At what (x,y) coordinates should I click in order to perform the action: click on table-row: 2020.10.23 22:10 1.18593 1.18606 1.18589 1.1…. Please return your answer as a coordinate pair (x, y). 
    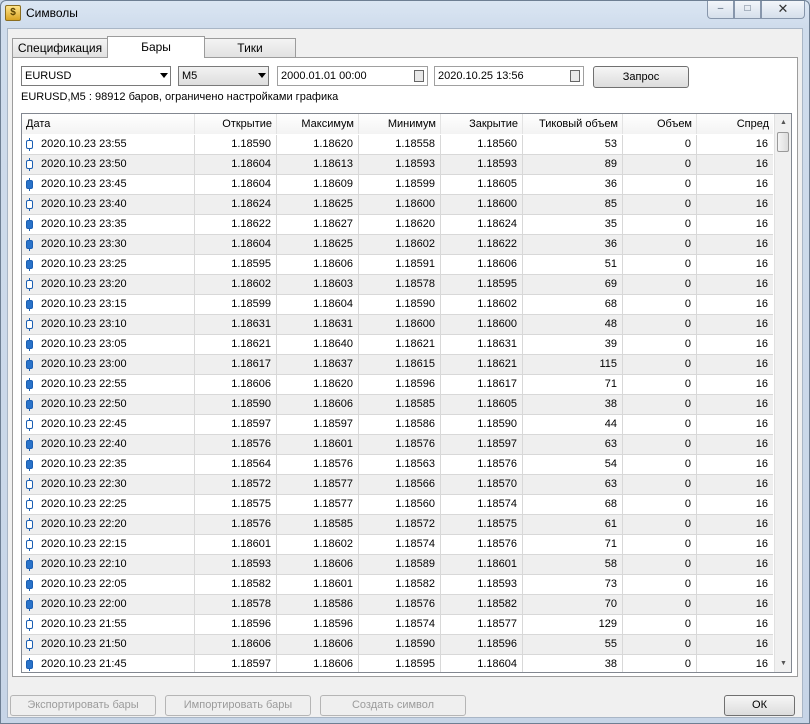
    Looking at the image, I should click on (397, 565).